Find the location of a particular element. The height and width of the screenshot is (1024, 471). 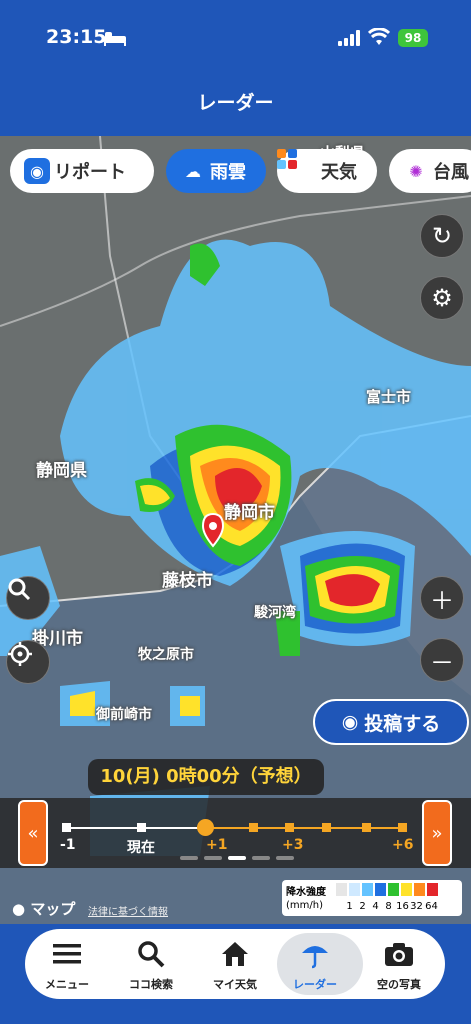

tab-menu: メニュー is located at coordinates (67, 964).